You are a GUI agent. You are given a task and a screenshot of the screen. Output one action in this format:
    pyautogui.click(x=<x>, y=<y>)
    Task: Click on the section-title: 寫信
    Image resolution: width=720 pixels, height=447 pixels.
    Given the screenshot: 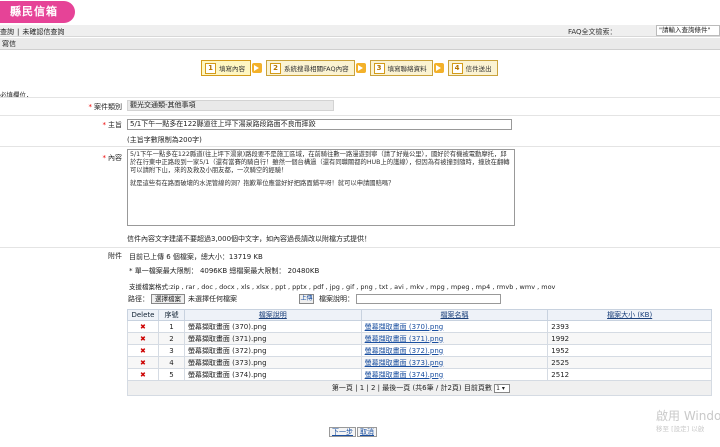 What is the action you would take?
    pyautogui.click(x=360, y=44)
    